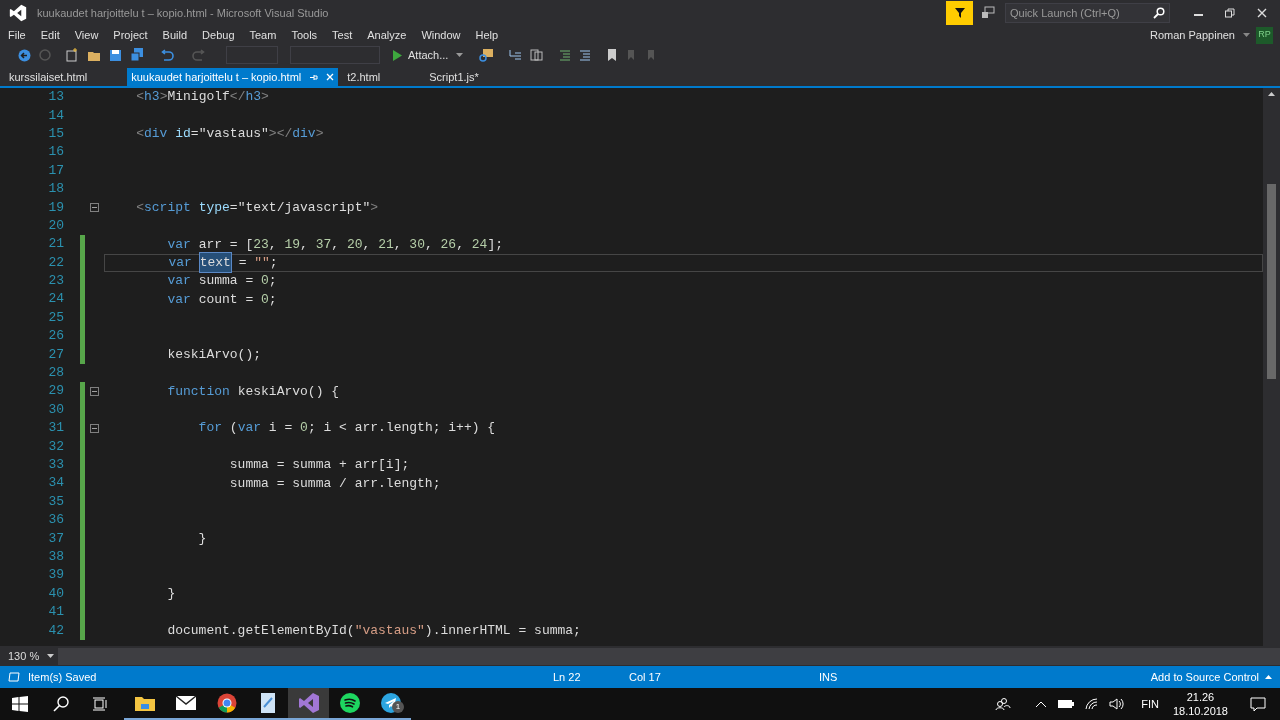  I want to click on battery-icon, so click(1066, 704).